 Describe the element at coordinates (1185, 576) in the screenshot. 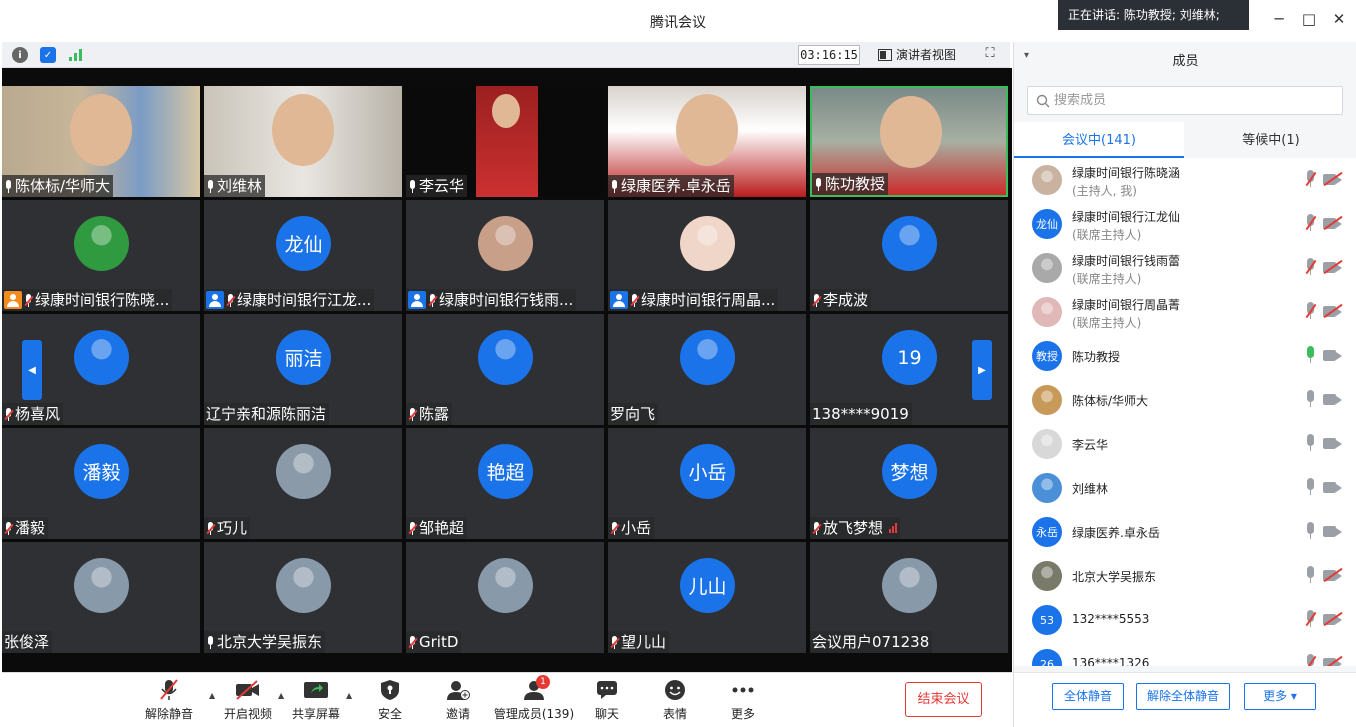

I see `member-row: 北京大学吴振东` at that location.